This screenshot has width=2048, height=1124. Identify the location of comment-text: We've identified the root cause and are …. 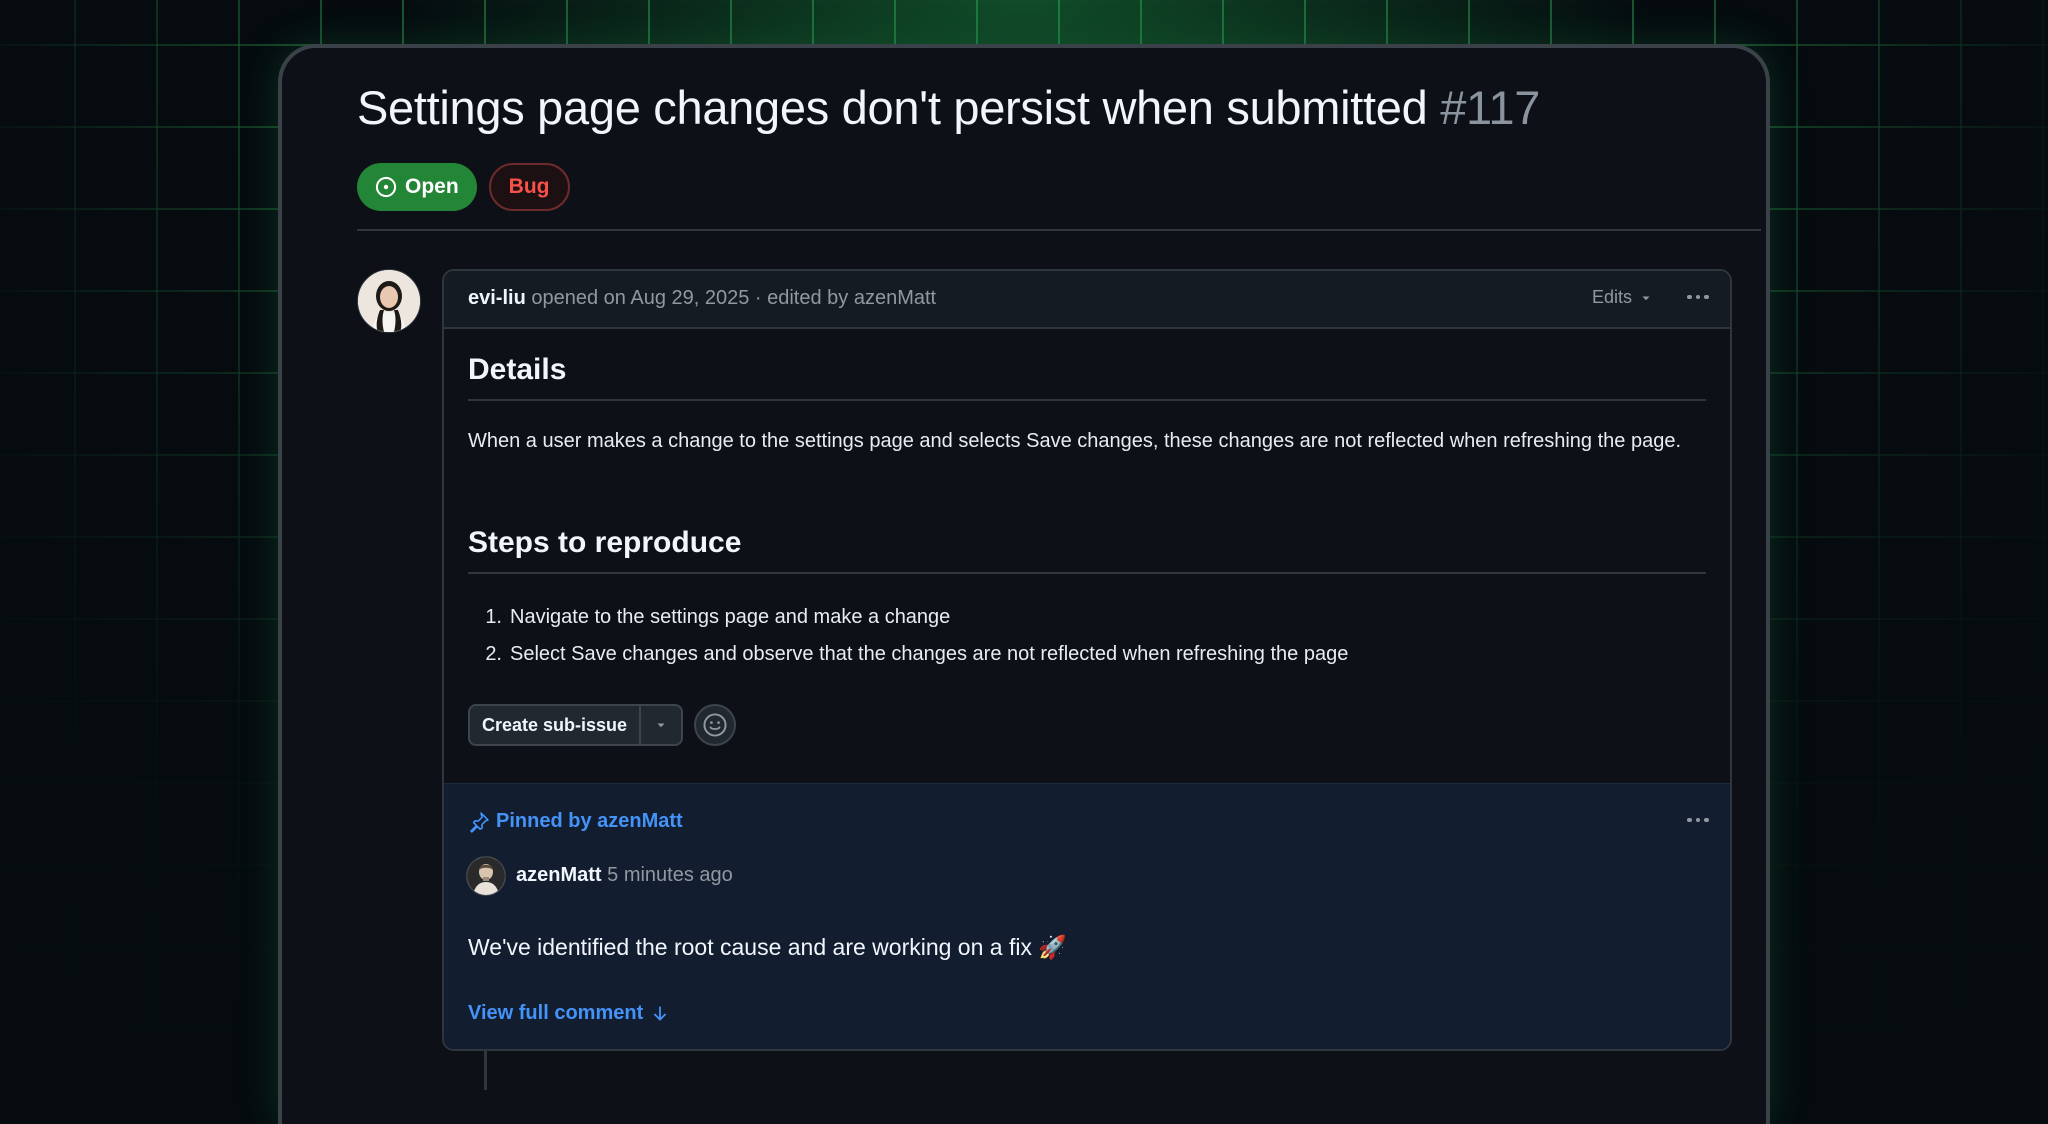
(767, 947).